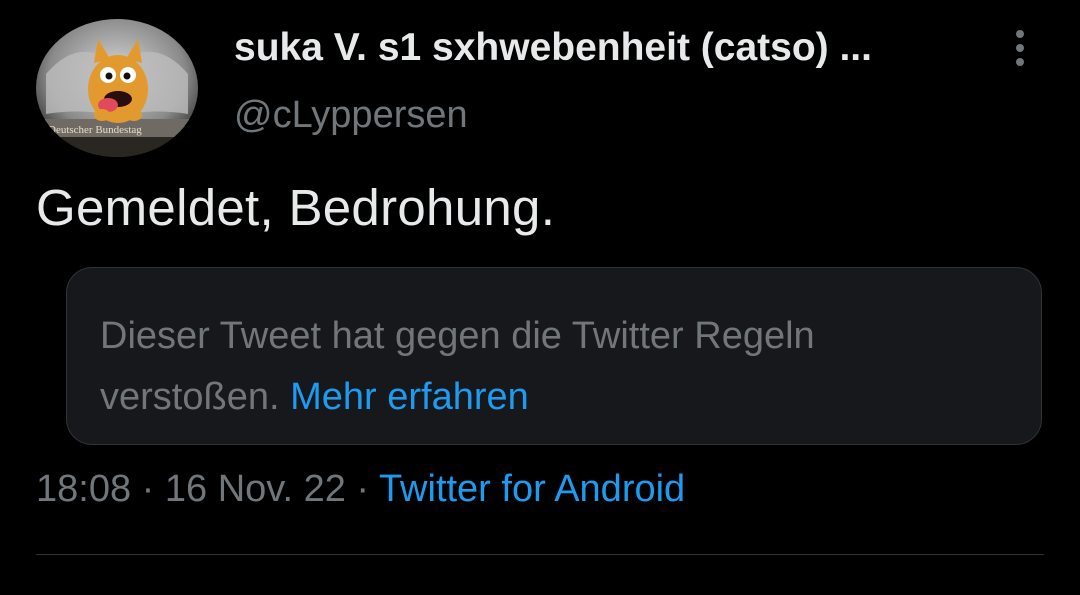  I want to click on tweet-text: Gemeldet, Bedrohung., so click(296, 207).